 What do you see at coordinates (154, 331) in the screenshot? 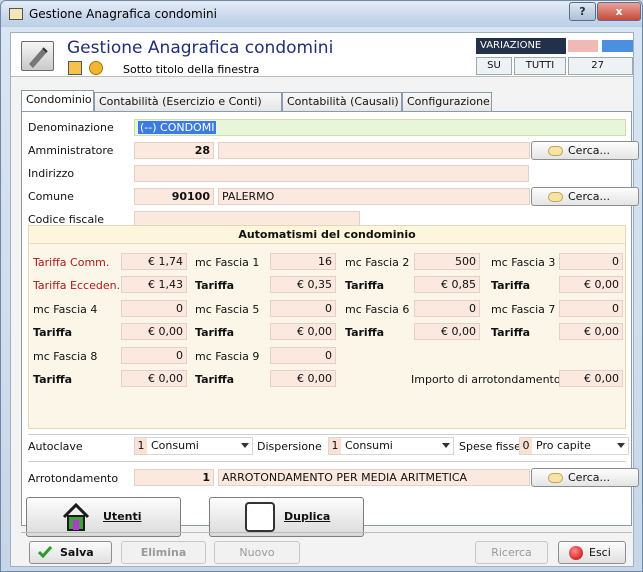
I see `tariffa-4-value: € 0,00` at bounding box center [154, 331].